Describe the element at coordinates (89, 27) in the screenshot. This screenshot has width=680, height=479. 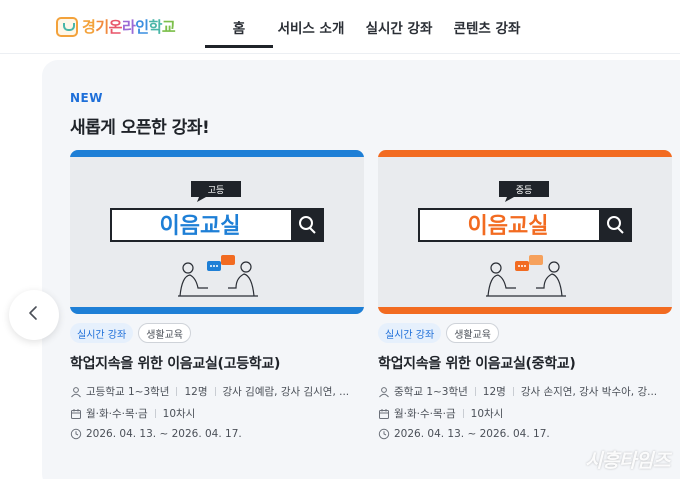
I see `logo-letter: 경` at that location.